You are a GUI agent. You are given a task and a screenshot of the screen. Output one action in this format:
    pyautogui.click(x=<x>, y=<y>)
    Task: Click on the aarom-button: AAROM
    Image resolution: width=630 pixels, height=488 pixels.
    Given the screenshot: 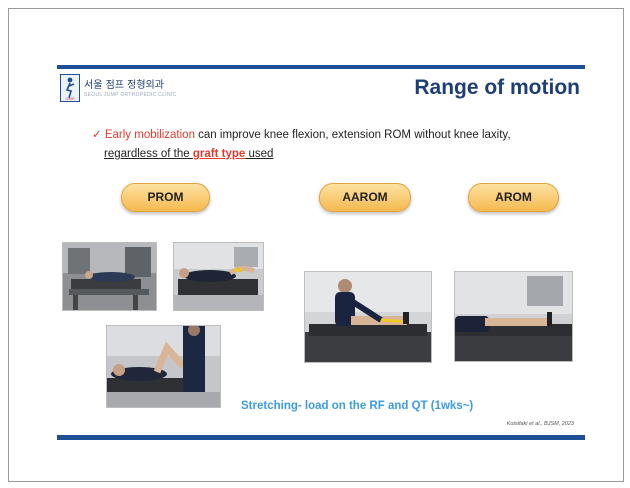 What is the action you would take?
    pyautogui.click(x=365, y=197)
    